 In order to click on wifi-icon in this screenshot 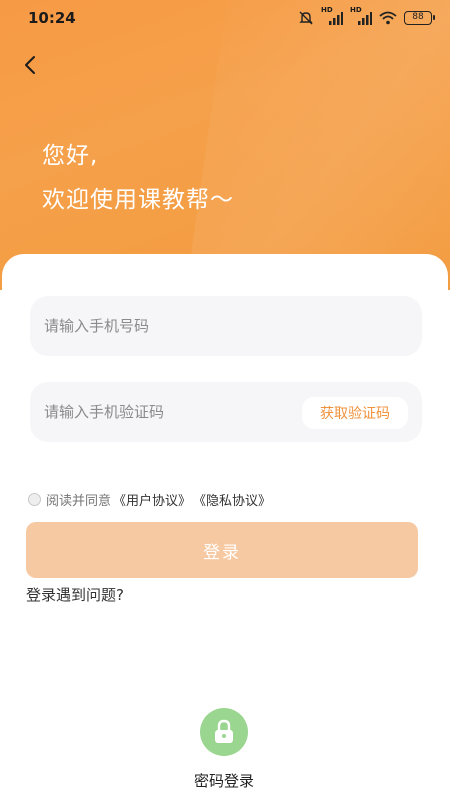, I will do `click(388, 18)`.